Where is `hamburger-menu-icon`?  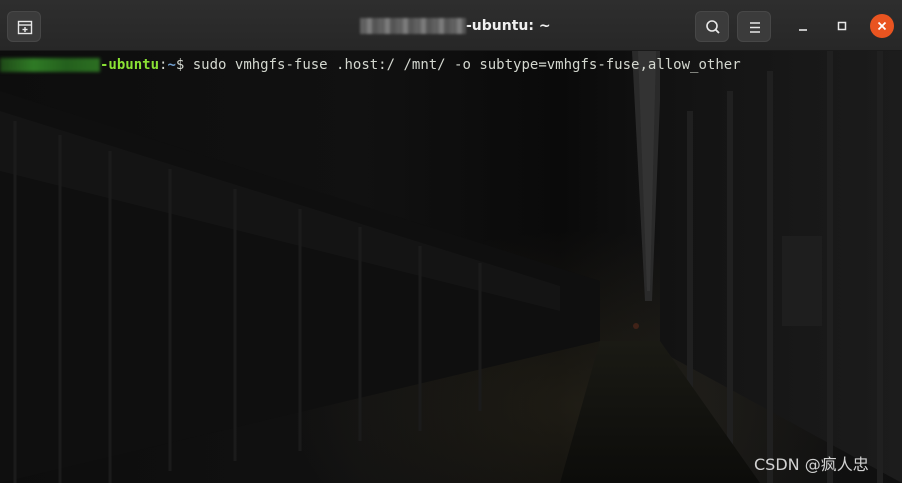
hamburger-menu-icon is located at coordinates (755, 27).